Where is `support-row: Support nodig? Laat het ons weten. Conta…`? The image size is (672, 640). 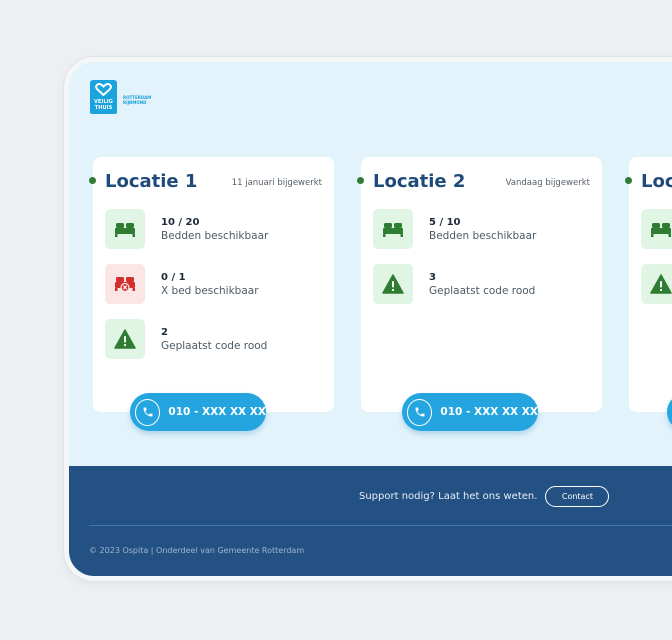 support-row: Support nodig? Laat het ons weten. Conta… is located at coordinates (484, 496).